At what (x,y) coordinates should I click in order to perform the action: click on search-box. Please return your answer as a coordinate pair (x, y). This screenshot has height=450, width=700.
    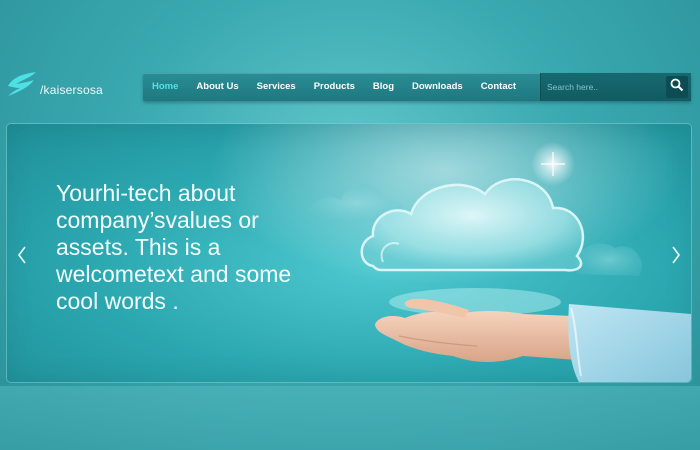
    Looking at the image, I should click on (615, 87).